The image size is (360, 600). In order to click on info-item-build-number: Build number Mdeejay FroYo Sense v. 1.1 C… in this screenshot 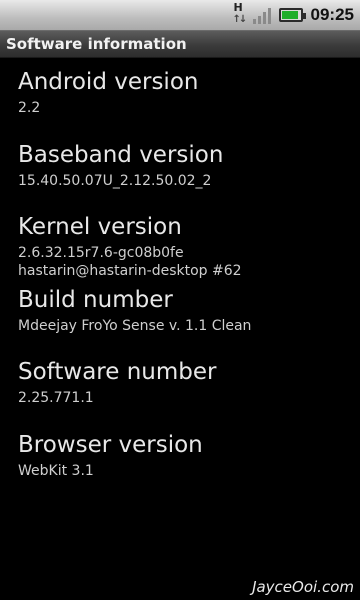, I will do `click(183, 316)`.